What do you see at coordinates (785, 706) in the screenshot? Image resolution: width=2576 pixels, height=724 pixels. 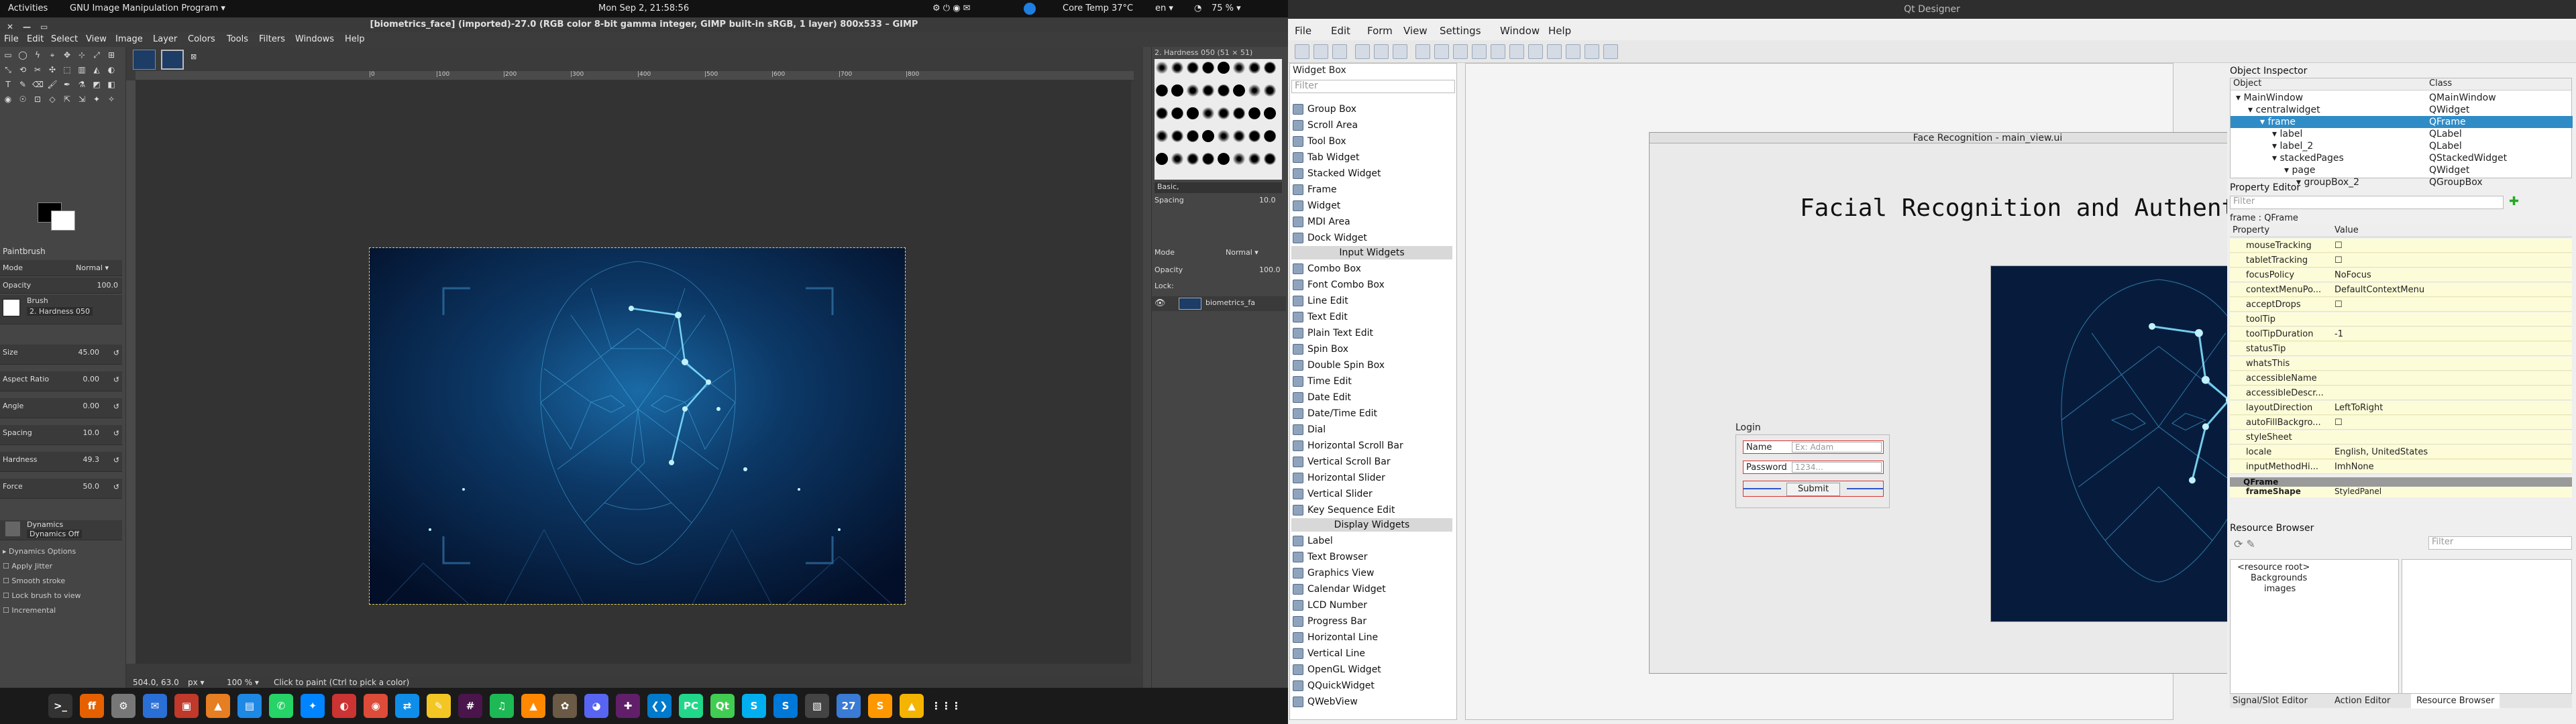 I see `skype-icon: S` at bounding box center [785, 706].